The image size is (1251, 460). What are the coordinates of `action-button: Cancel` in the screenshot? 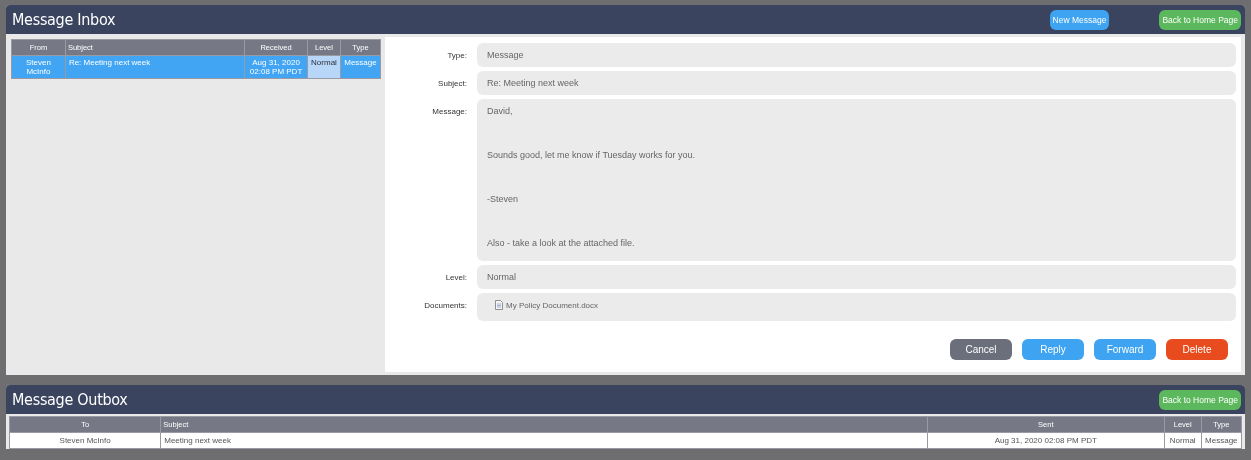 It's located at (981, 349).